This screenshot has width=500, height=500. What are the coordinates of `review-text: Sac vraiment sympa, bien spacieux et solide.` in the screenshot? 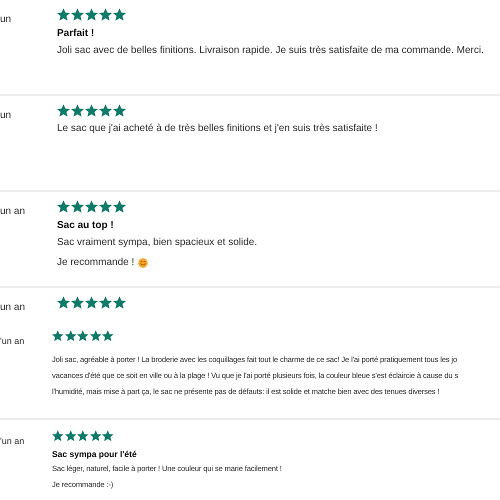 It's located at (157, 243).